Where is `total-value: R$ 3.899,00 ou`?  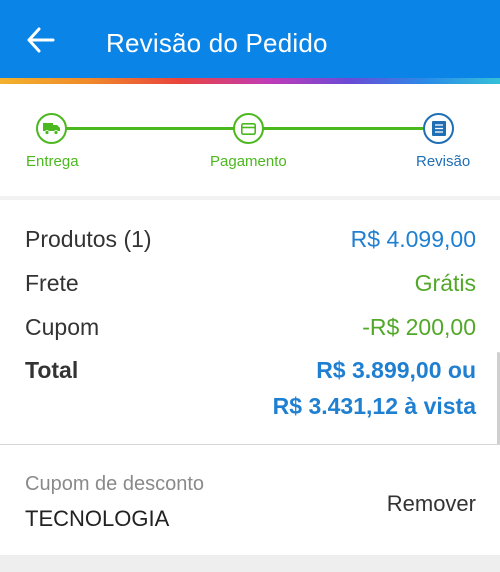 total-value: R$ 3.899,00 ou is located at coordinates (396, 370).